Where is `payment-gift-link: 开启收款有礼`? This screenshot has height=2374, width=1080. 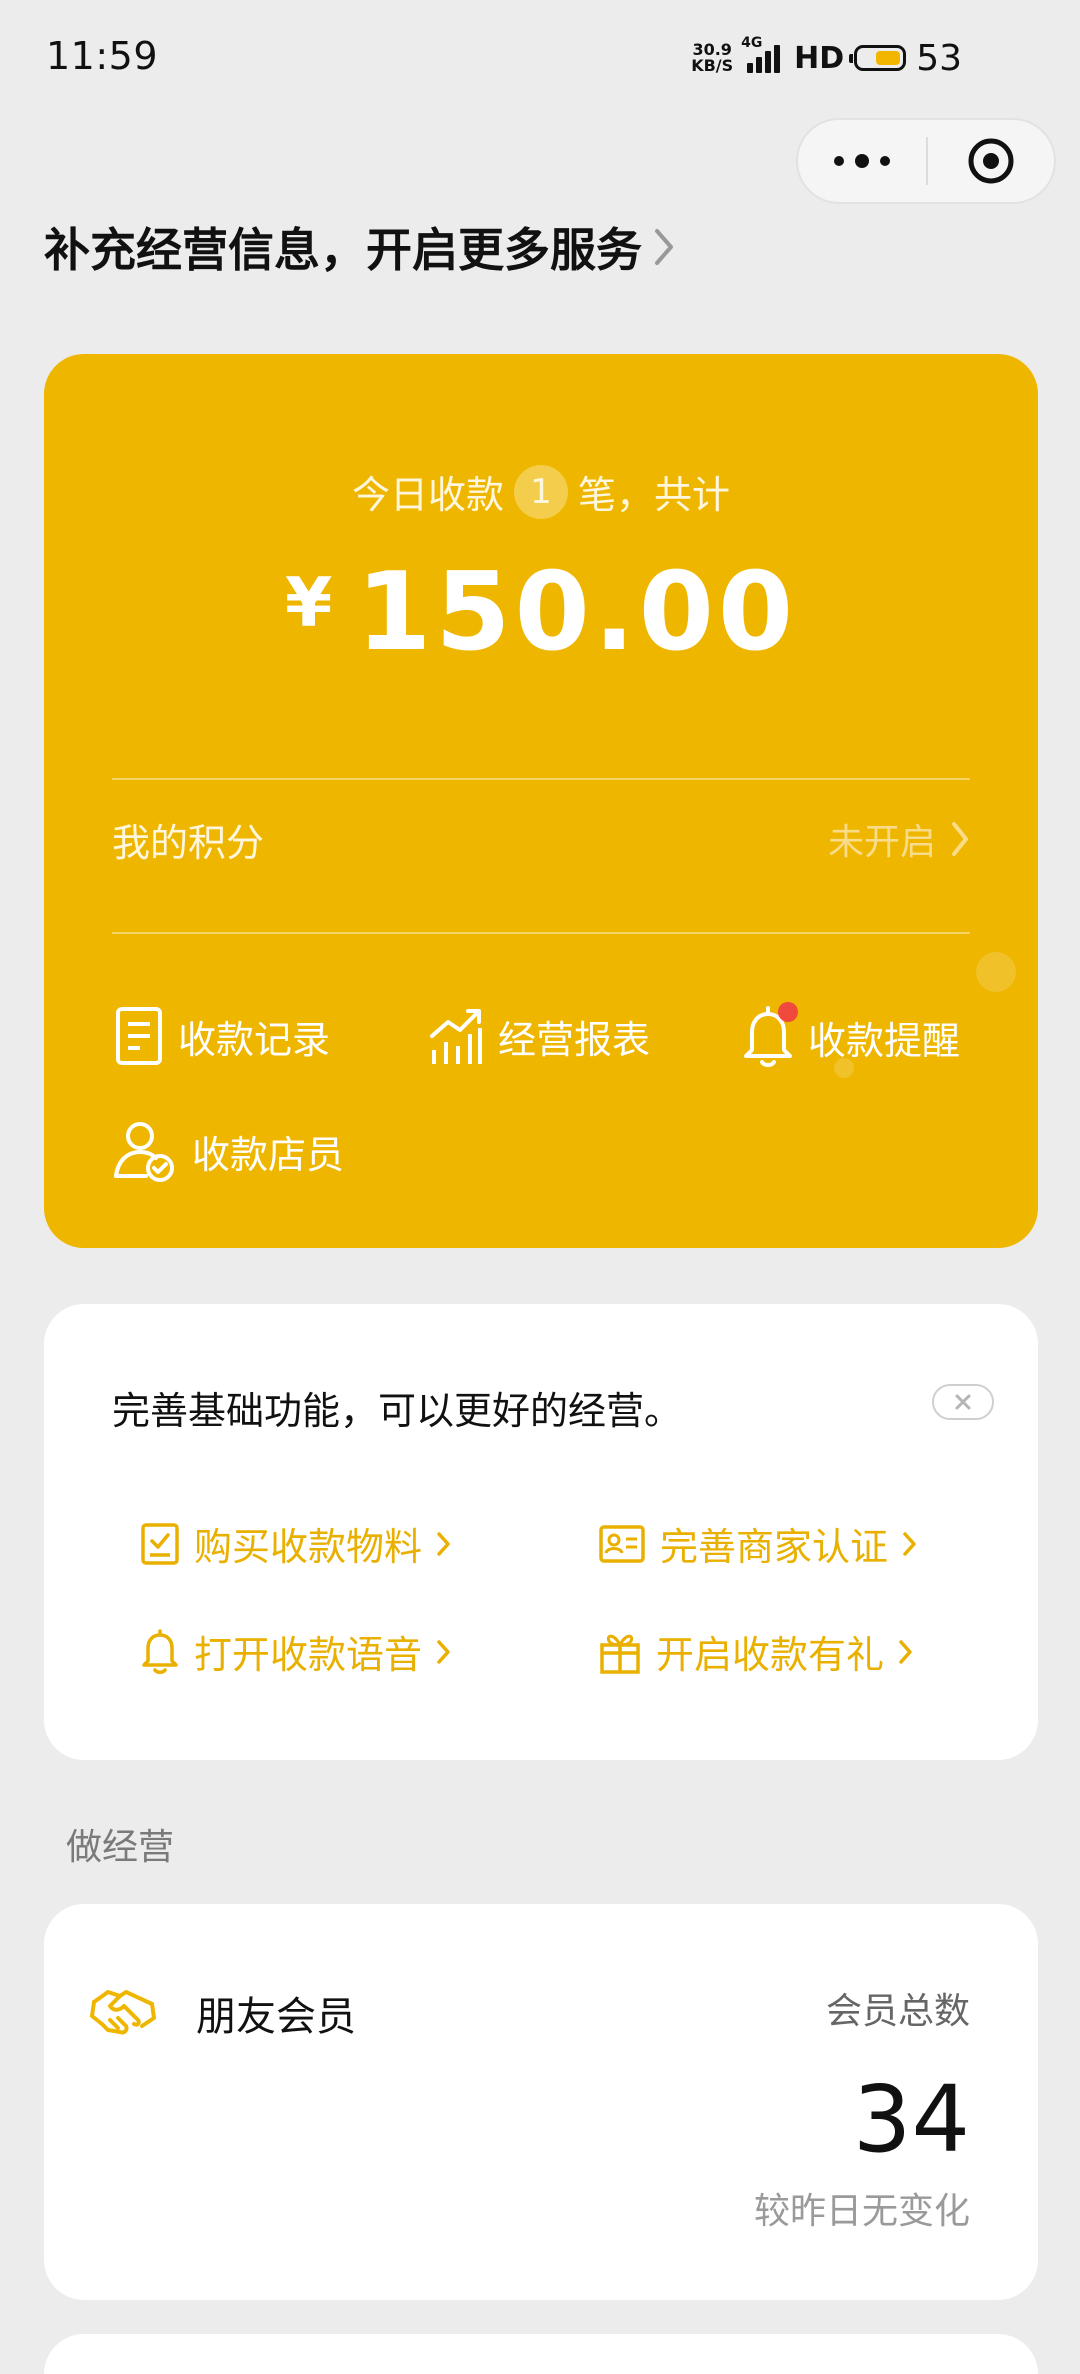 payment-gift-link: 开启收款有礼 is located at coordinates (756, 1651).